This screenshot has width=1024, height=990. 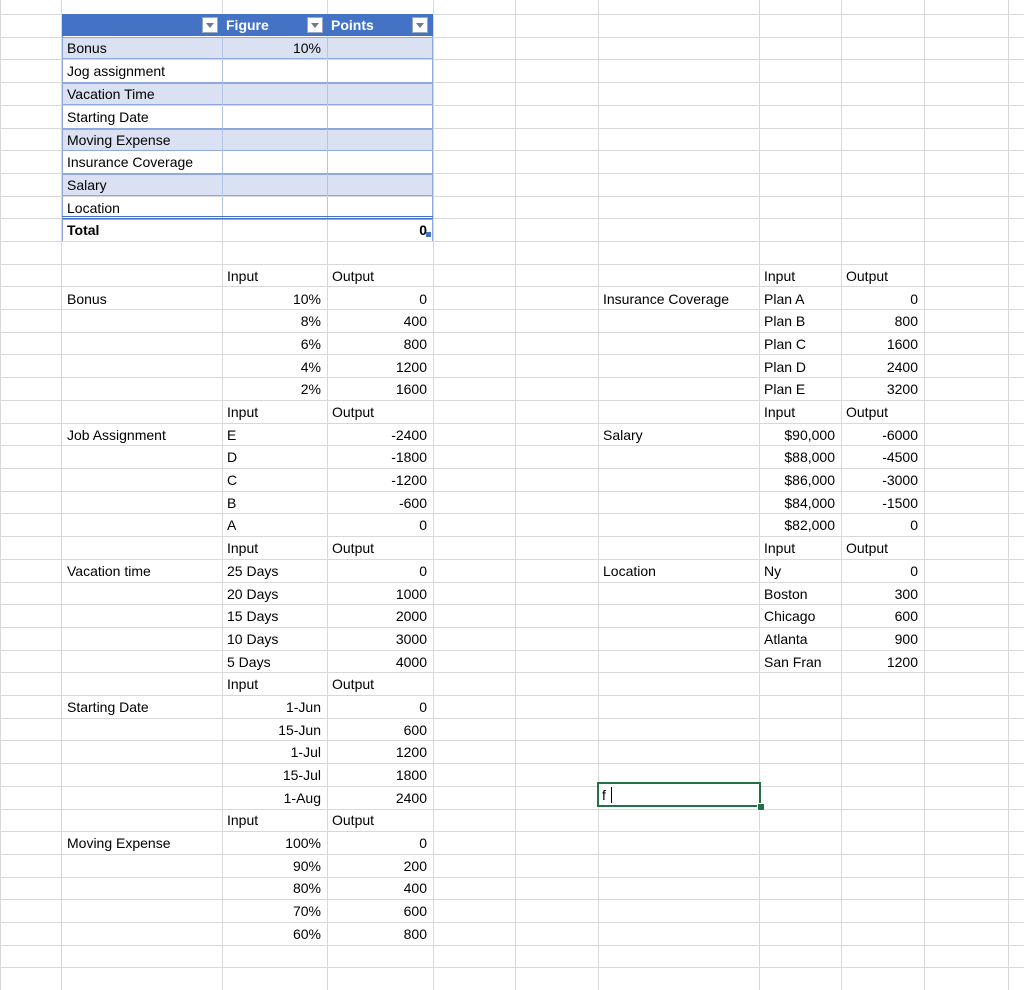 I want to click on lookup-output-cell: 1800, so click(x=380, y=775).